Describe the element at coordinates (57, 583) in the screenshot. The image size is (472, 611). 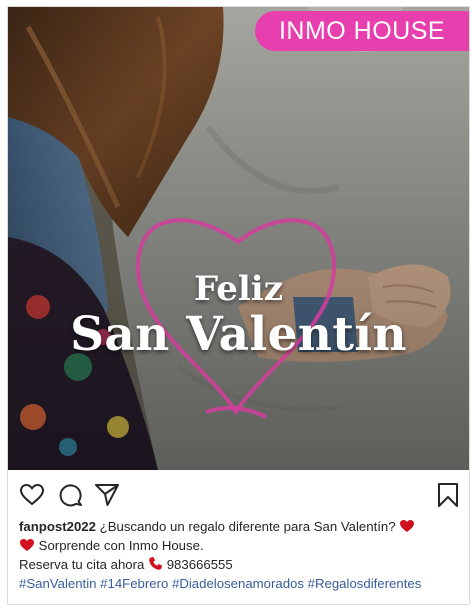
I see `hashtag-link: #SanValentin` at that location.